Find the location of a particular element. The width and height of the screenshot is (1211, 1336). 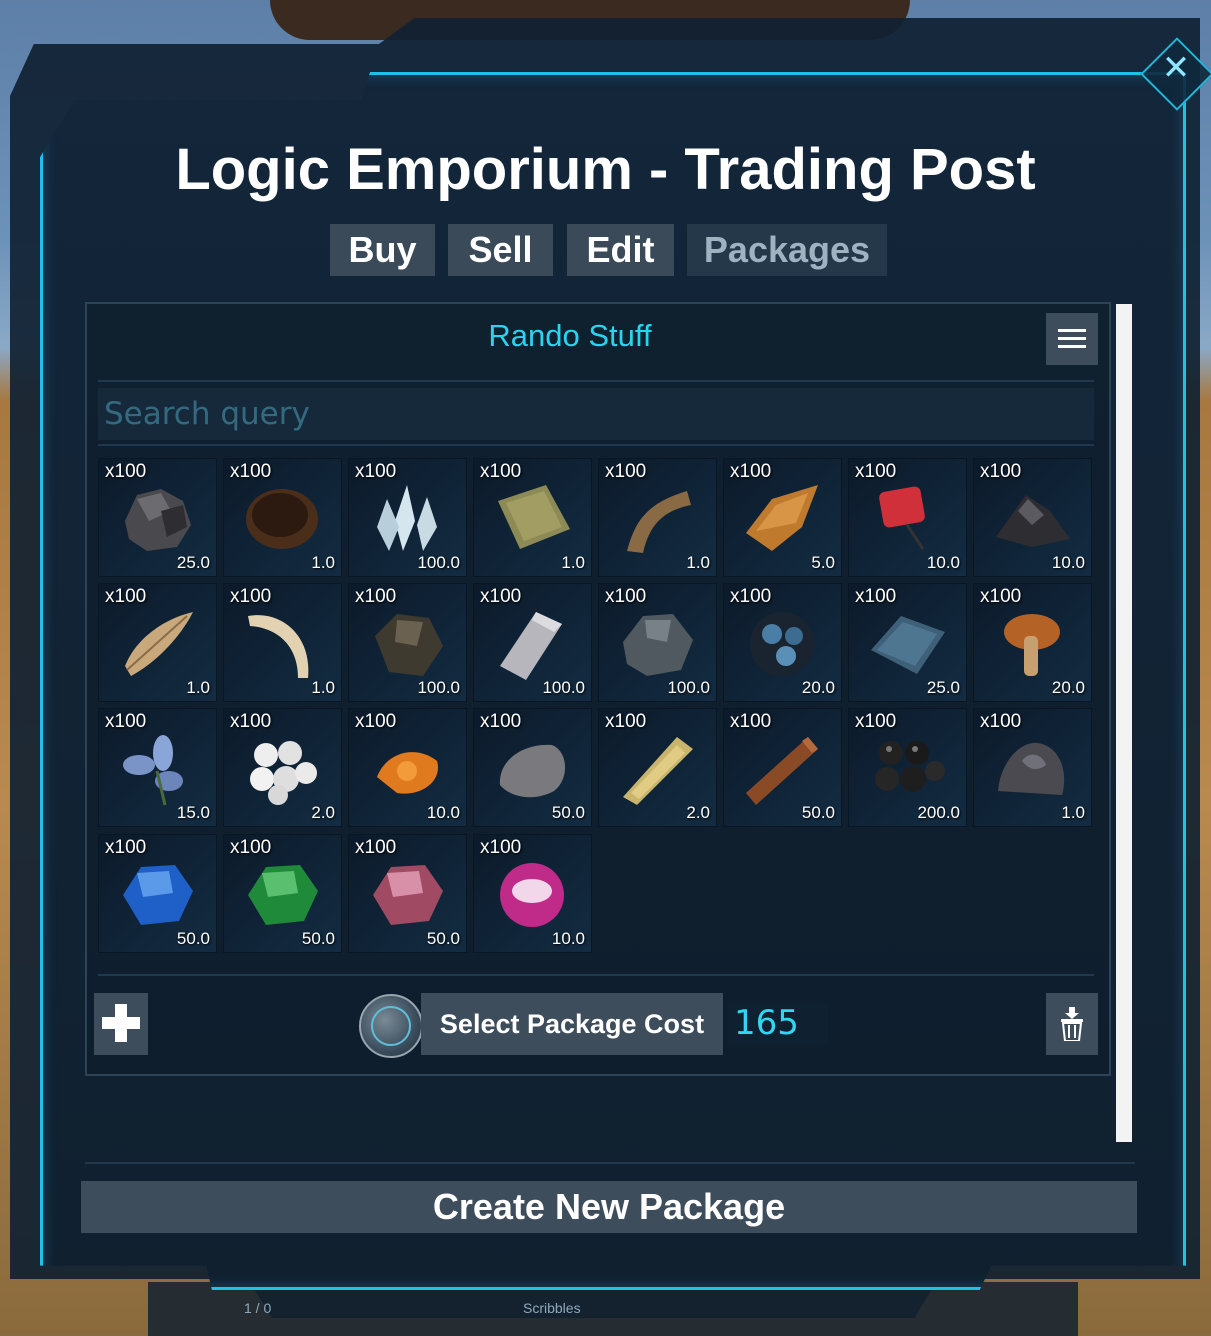

tab-buy: Buy is located at coordinates (382, 250).